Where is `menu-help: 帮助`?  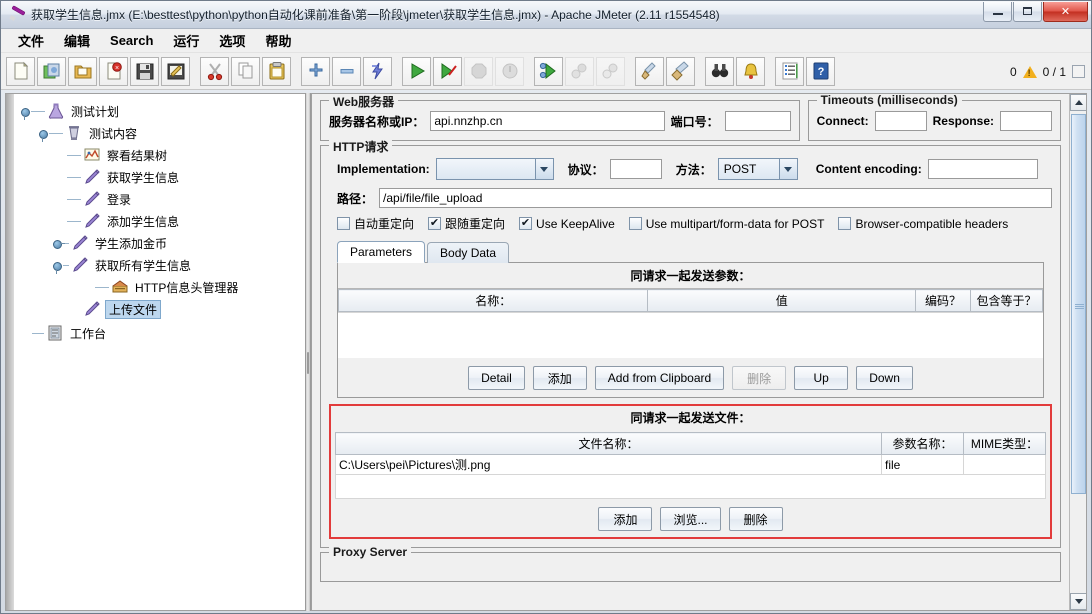
menu-help: 帮助 is located at coordinates (278, 40).